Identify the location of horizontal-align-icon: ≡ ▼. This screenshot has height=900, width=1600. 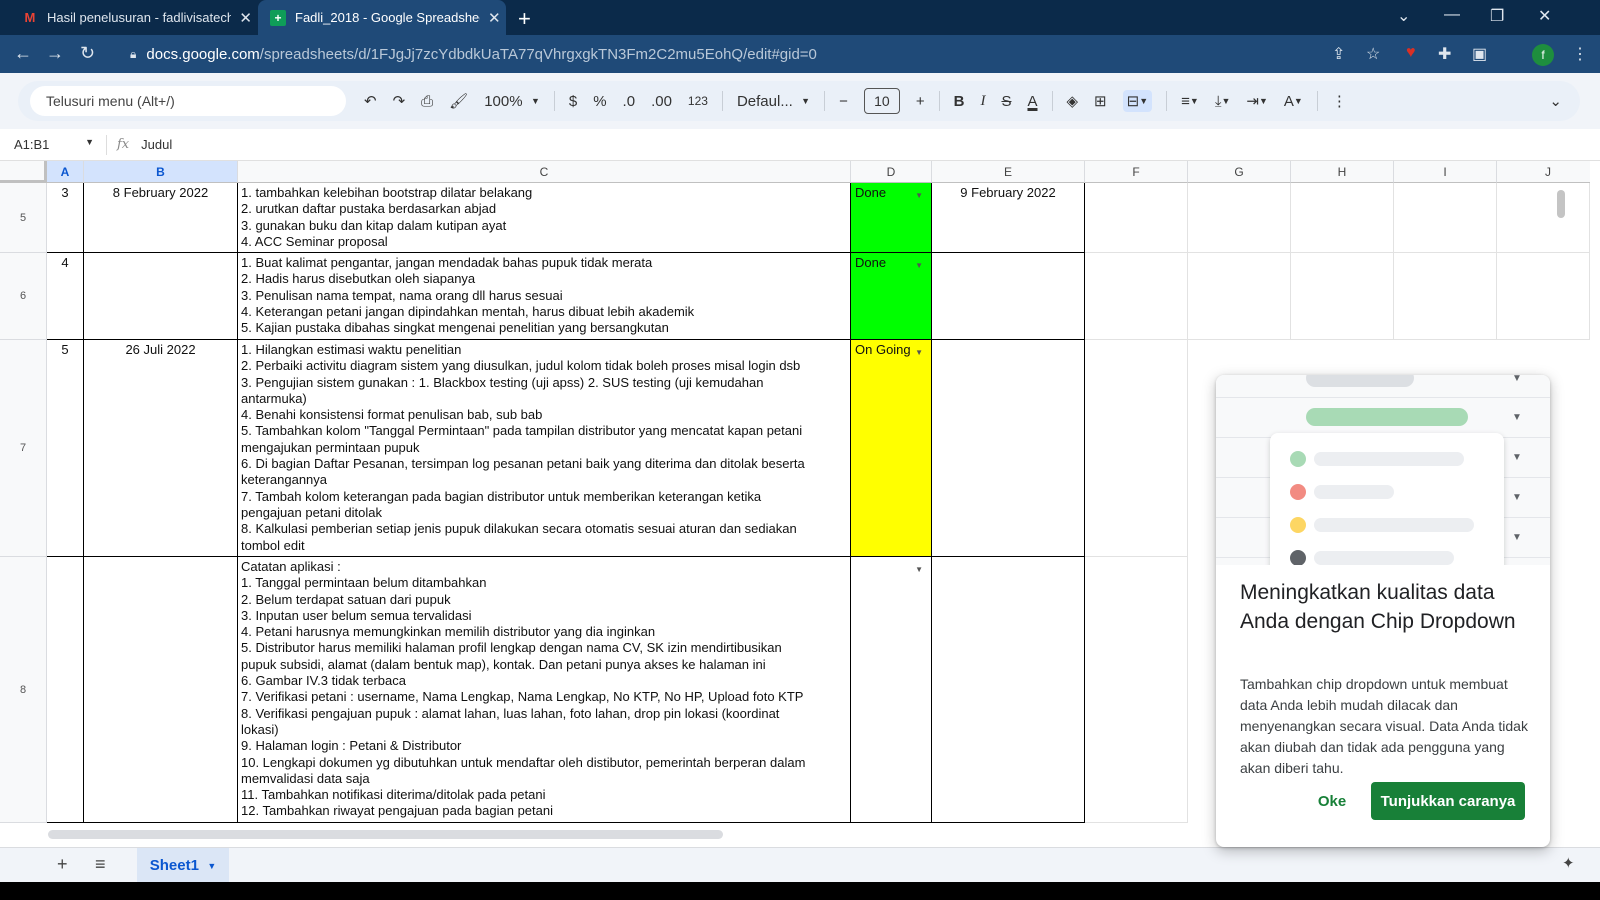
(1190, 101).